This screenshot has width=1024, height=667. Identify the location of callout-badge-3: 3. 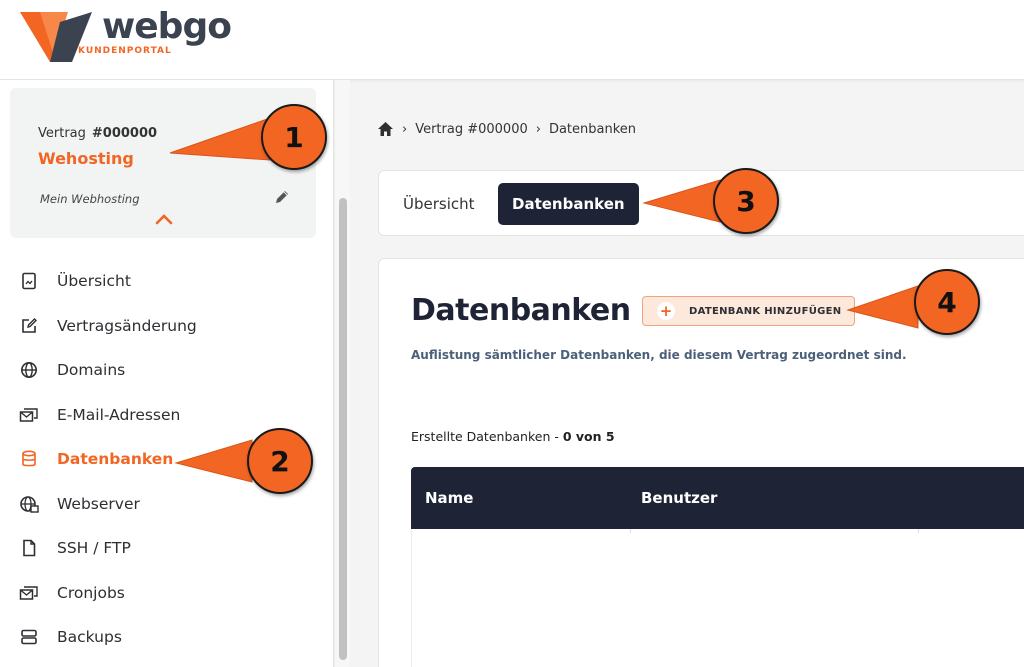
(746, 201).